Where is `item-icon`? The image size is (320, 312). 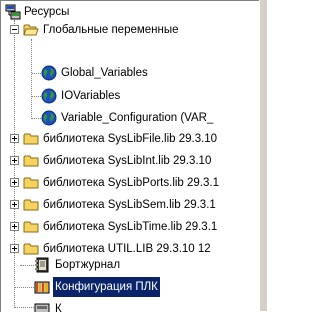
item-icon is located at coordinates (42, 306).